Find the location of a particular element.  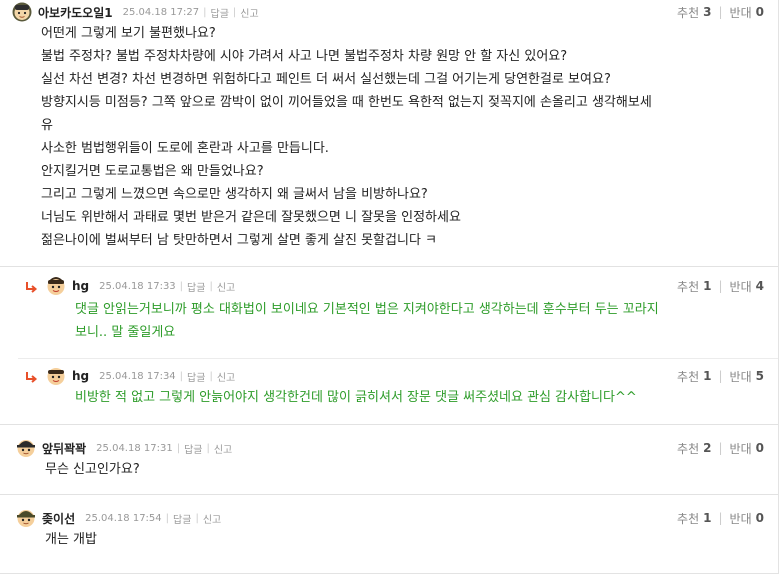

comment-body: 무슨 신고인가요? is located at coordinates (92, 469).